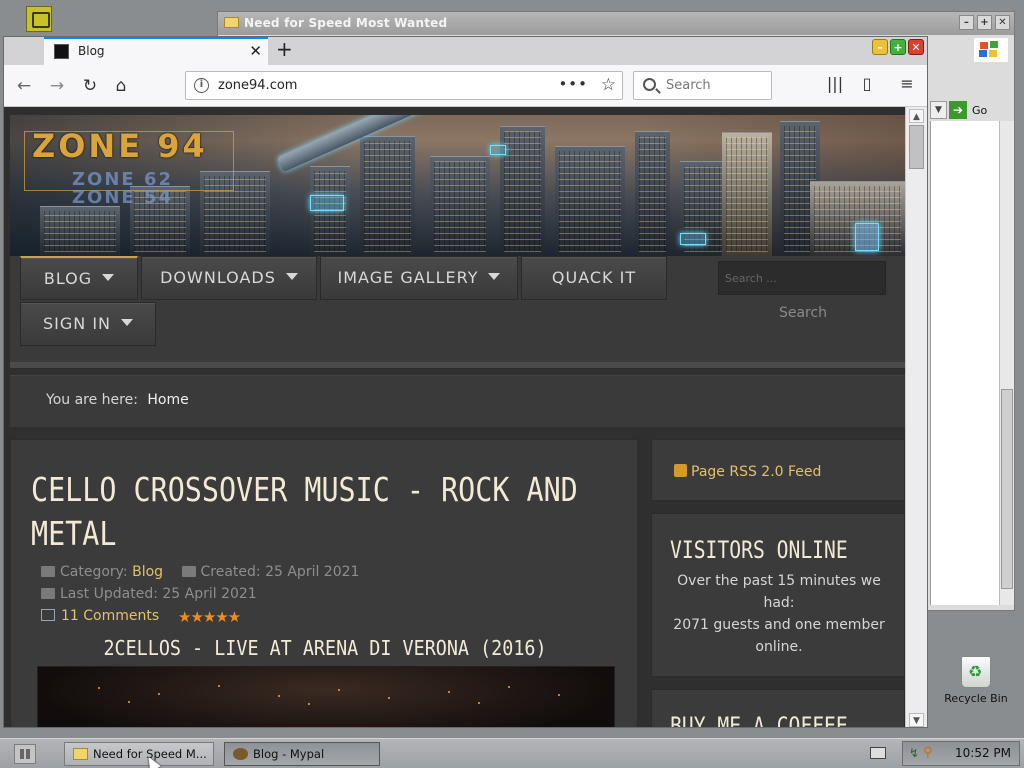  I want to click on go-arrow-icon: ➔, so click(958, 110).